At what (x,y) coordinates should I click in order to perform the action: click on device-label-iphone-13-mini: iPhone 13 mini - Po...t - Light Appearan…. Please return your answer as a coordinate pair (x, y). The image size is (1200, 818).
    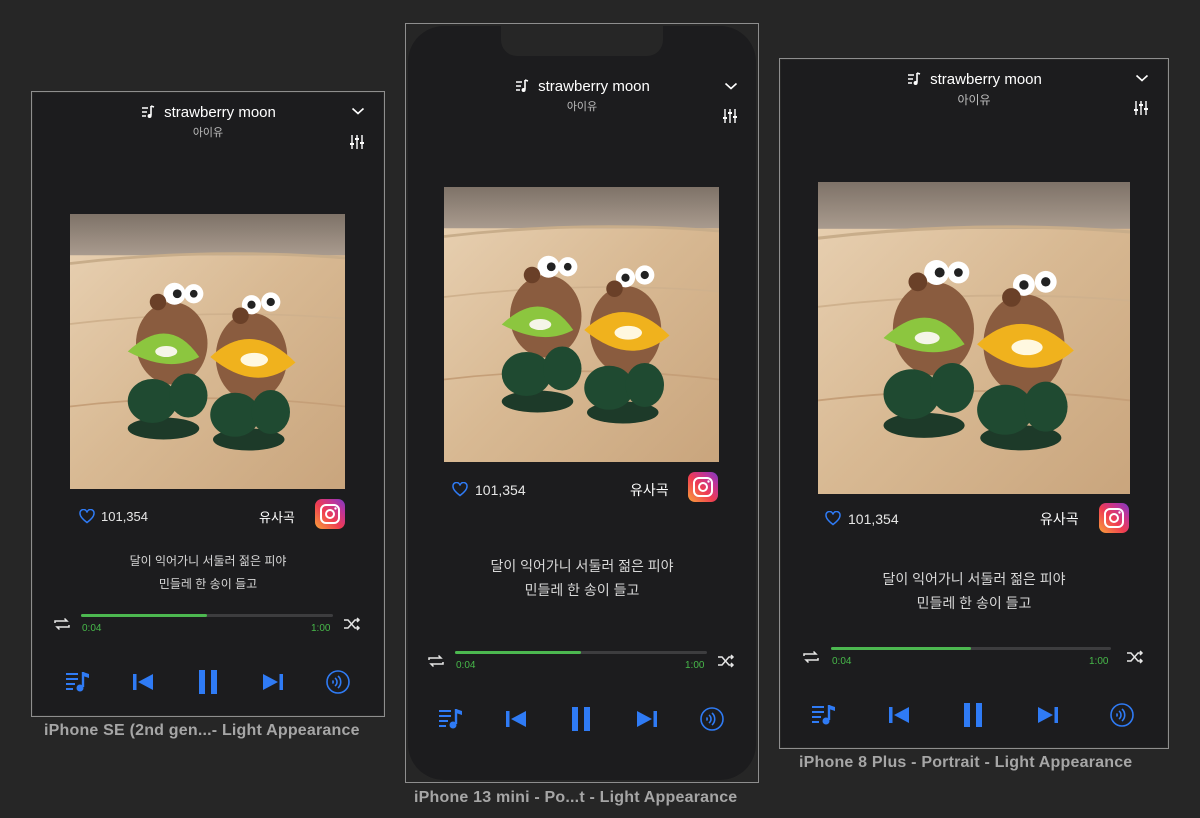
    Looking at the image, I should click on (576, 797).